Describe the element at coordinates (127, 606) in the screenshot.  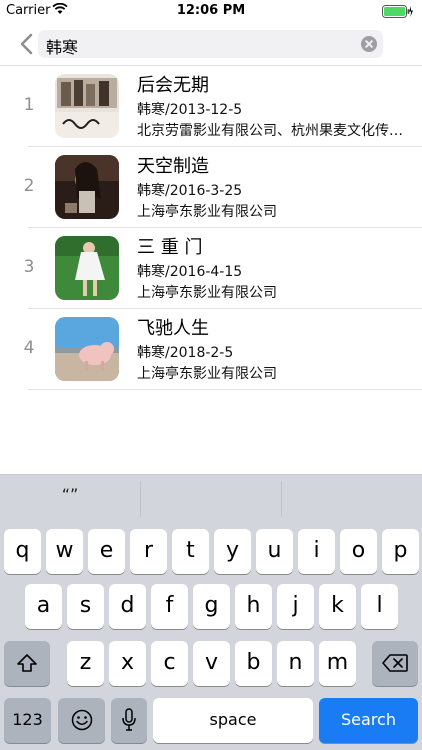
I see `key-d: d` at that location.